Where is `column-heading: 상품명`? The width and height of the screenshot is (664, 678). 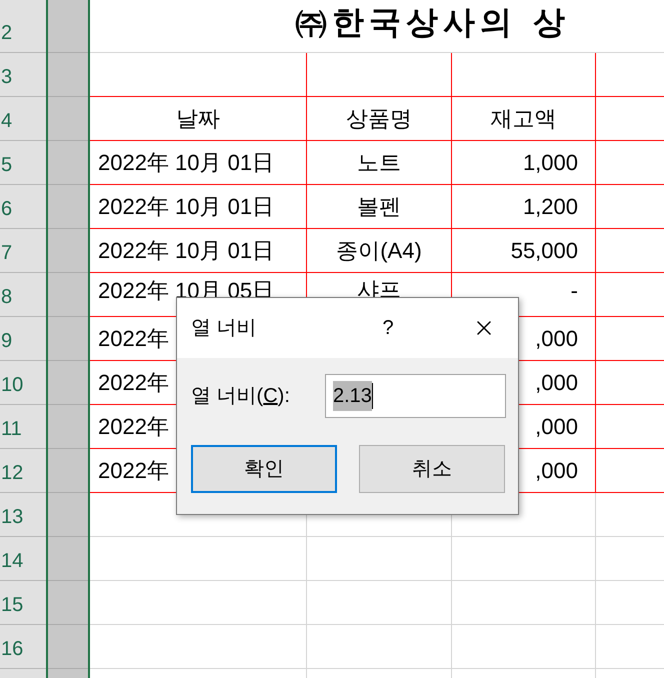
column-heading: 상품명 is located at coordinates (379, 119).